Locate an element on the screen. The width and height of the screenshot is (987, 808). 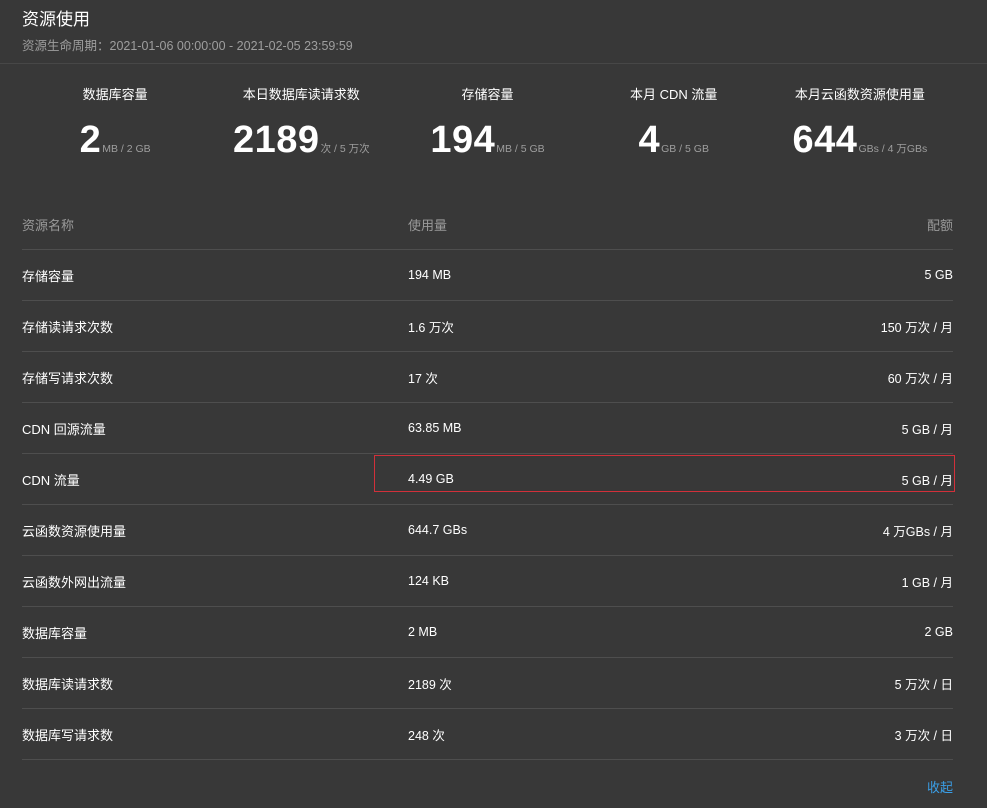
table-row: 存储容量 194 MB 5 GB is located at coordinates (487, 275).